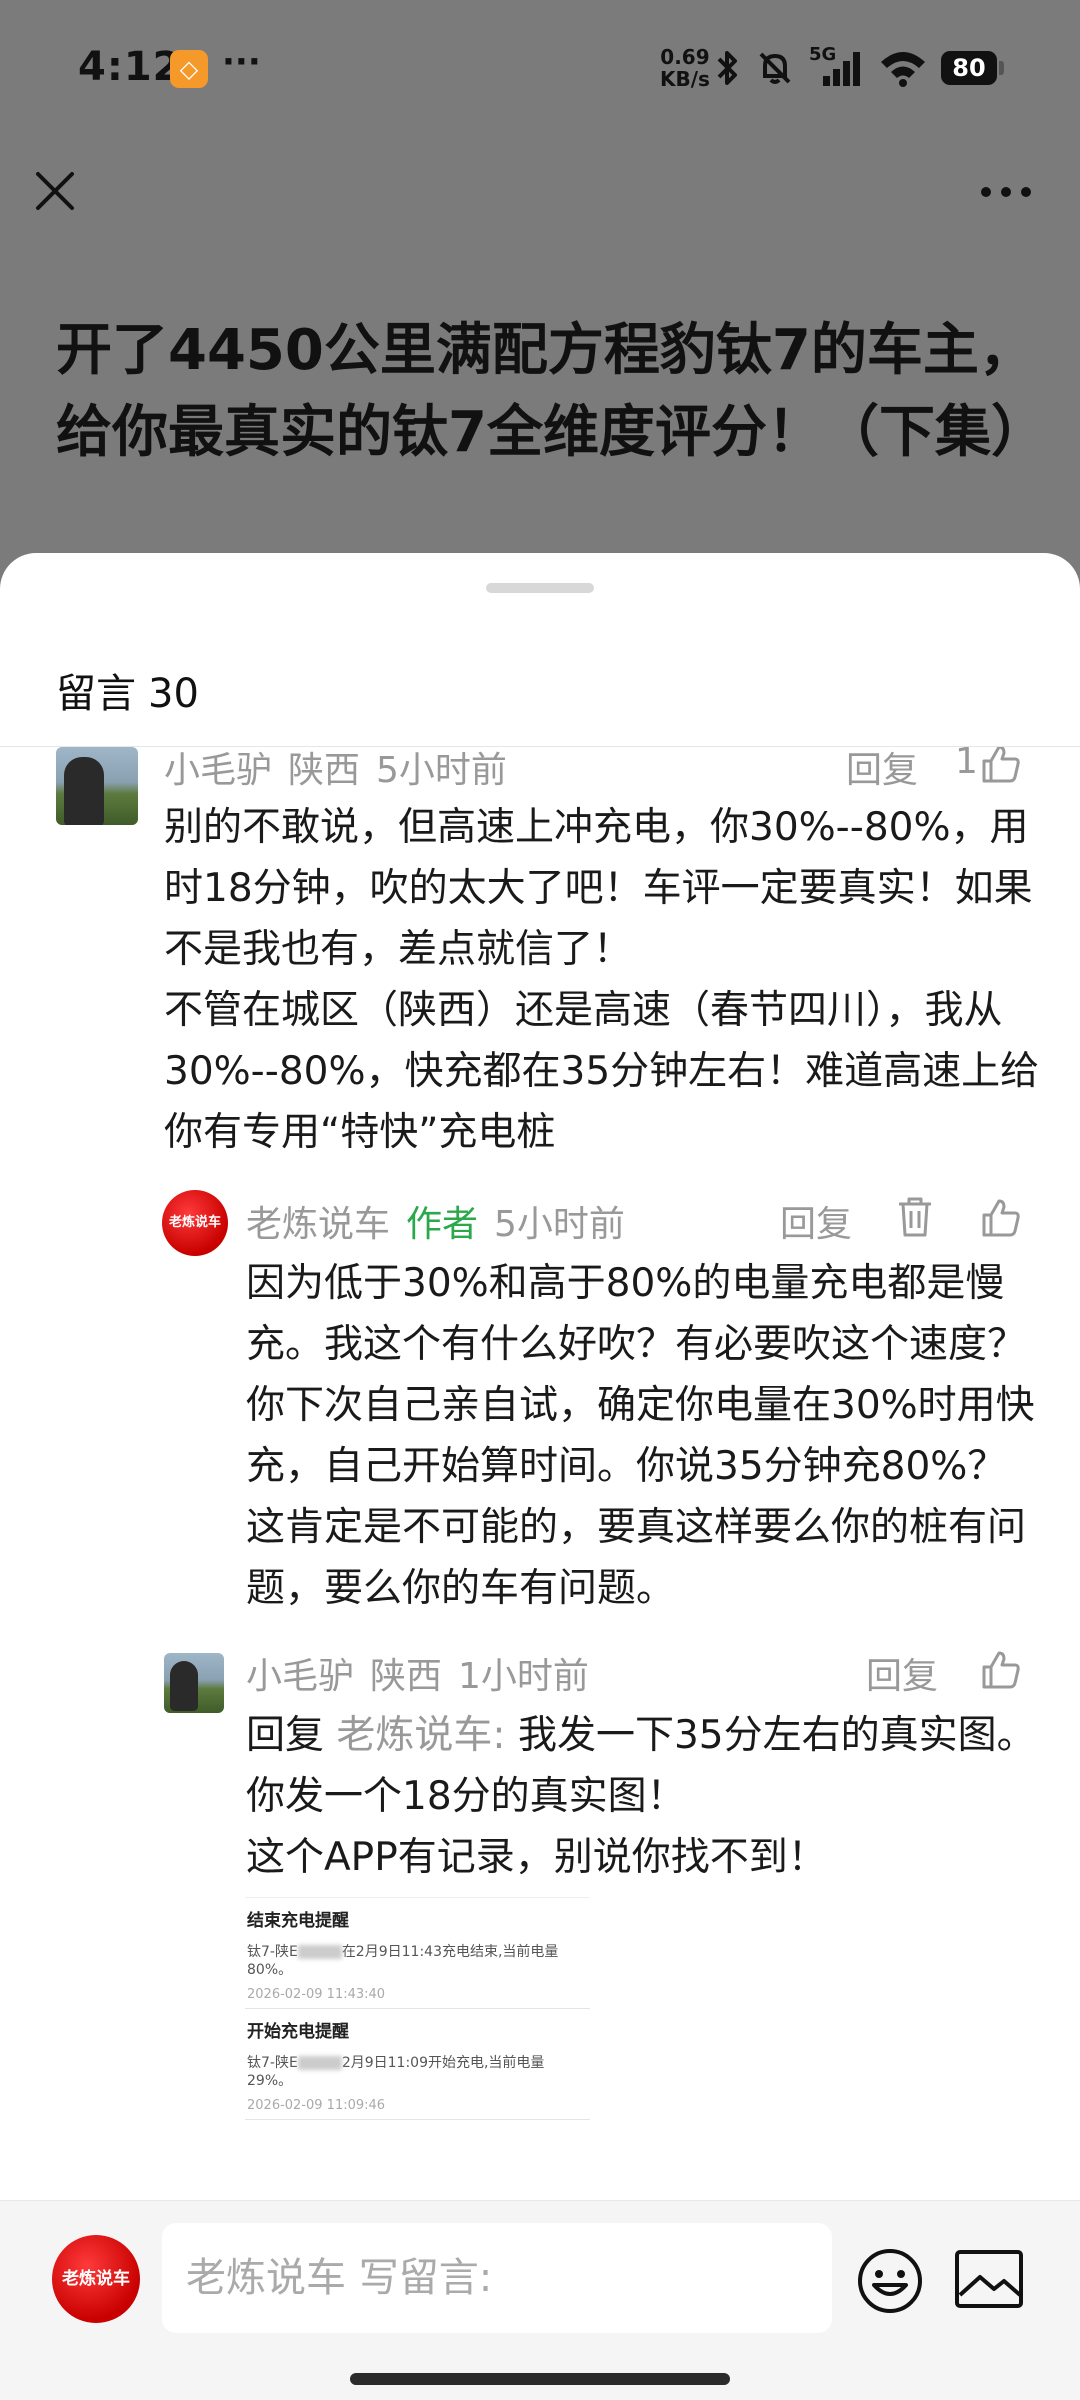 The height and width of the screenshot is (2400, 1080). What do you see at coordinates (890, 2281) in the screenshot?
I see `emoji-icon` at bounding box center [890, 2281].